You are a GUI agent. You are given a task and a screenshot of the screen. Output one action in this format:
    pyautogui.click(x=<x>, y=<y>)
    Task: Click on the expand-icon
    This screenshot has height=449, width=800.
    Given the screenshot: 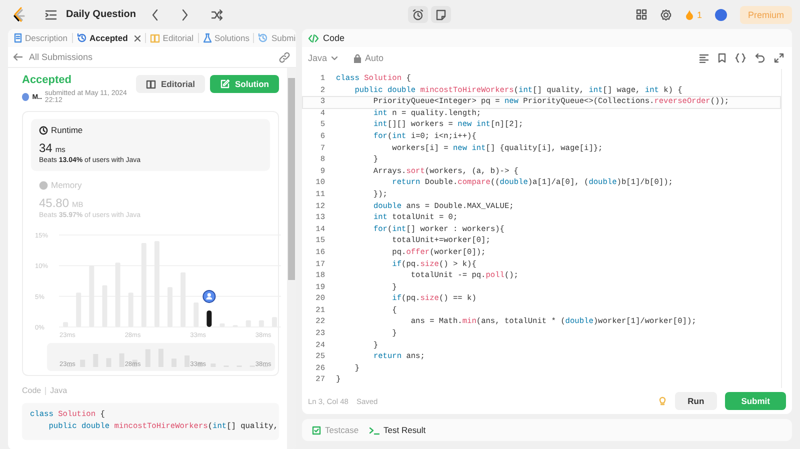 What is the action you would take?
    pyautogui.click(x=779, y=58)
    